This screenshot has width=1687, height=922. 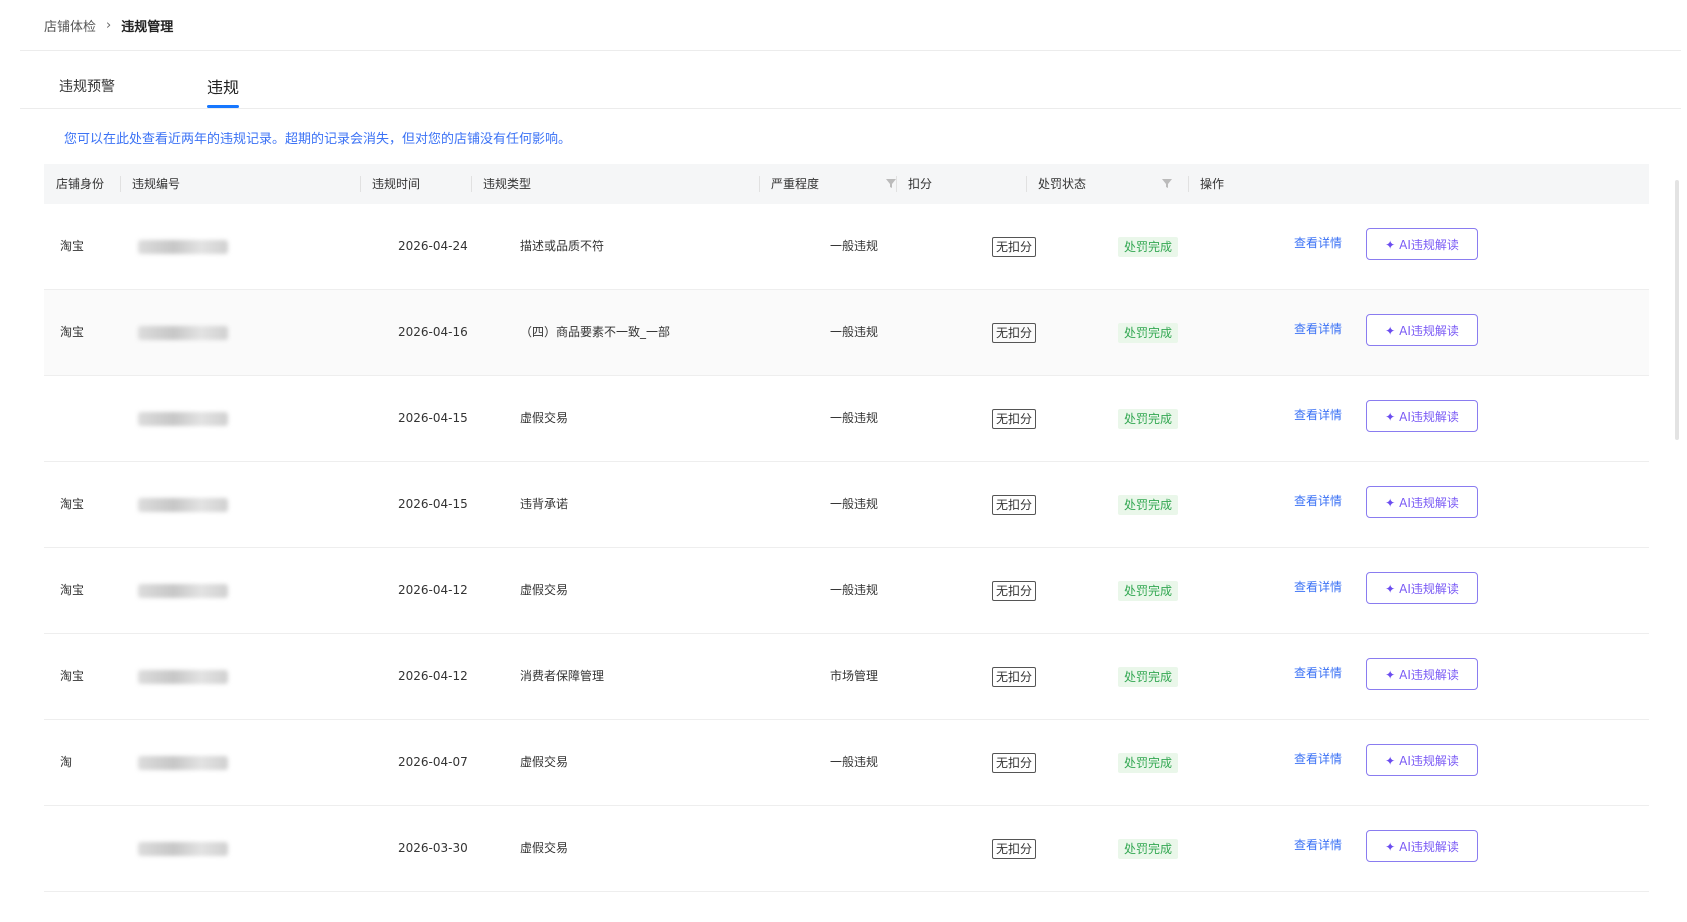 I want to click on violation-type: 消费者保障管理, so click(x=562, y=676).